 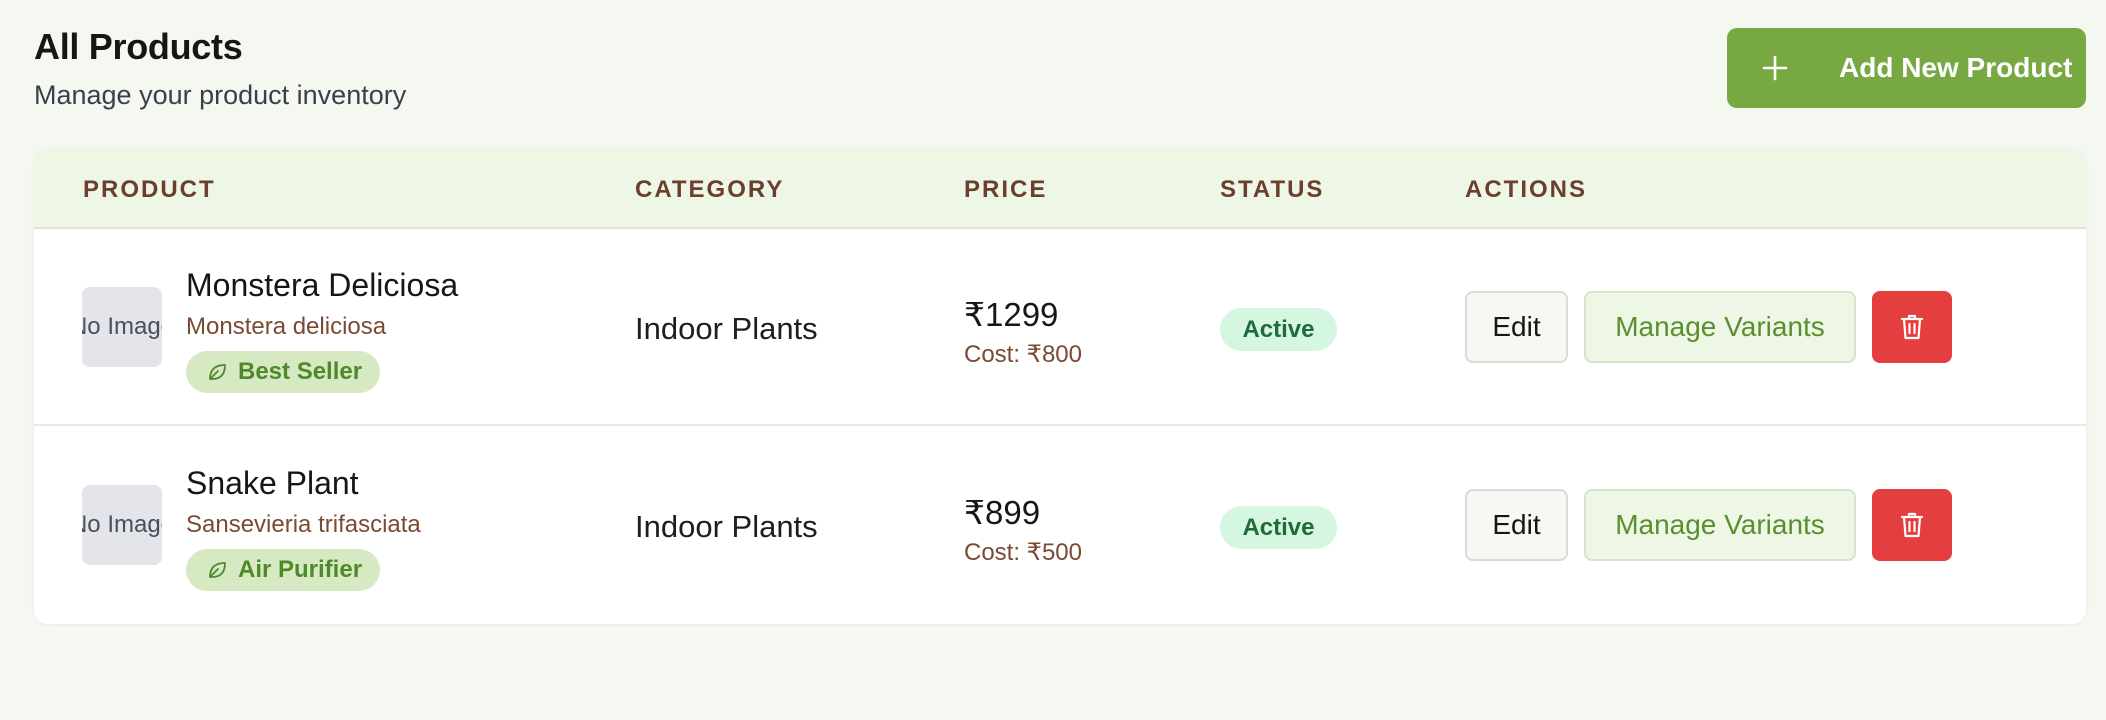 What do you see at coordinates (710, 189) in the screenshot?
I see `column-header-category: CATEGORY` at bounding box center [710, 189].